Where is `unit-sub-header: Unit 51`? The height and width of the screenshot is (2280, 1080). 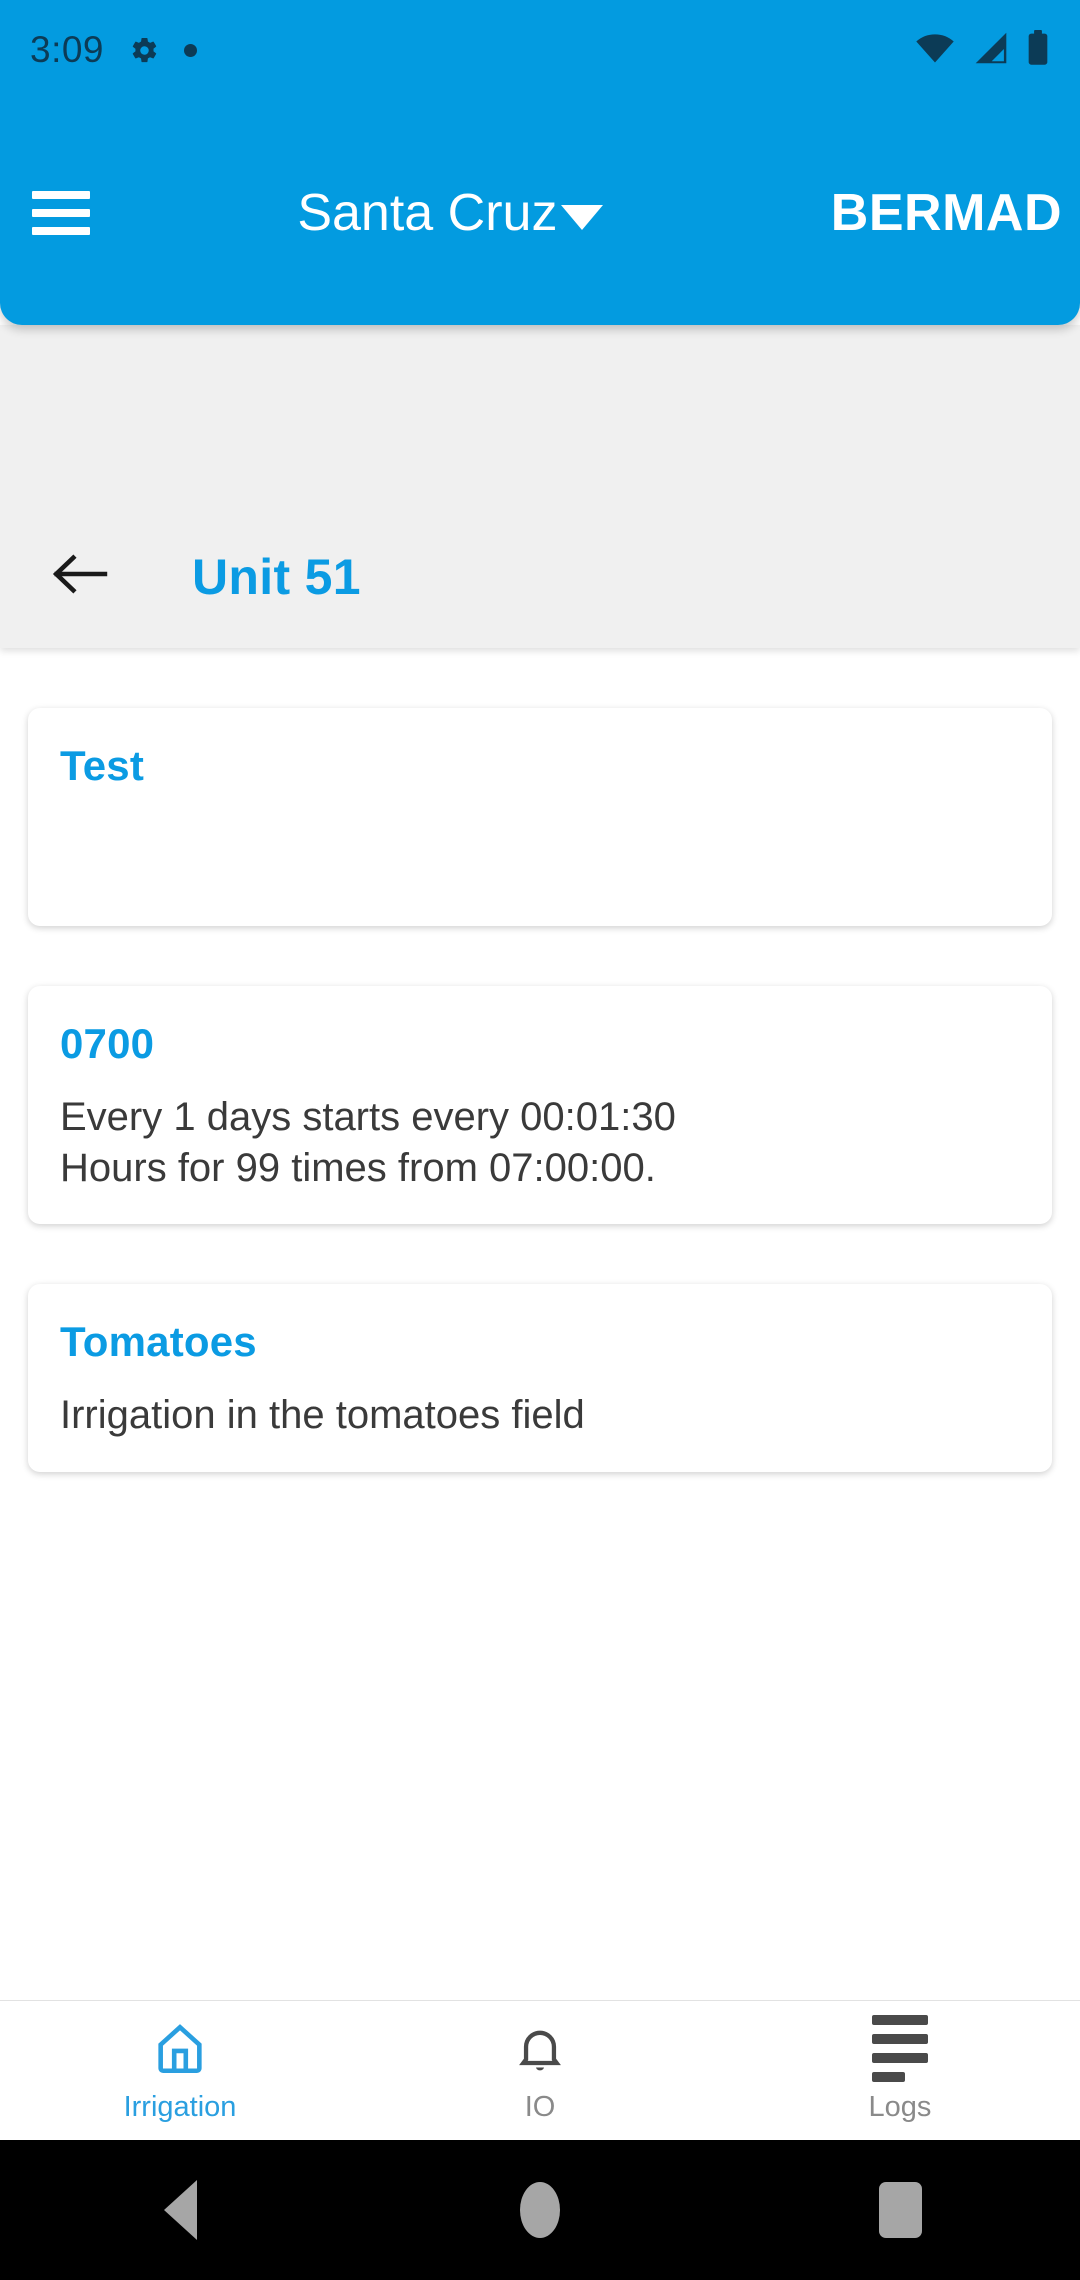
unit-sub-header: Unit 51 is located at coordinates (540, 486).